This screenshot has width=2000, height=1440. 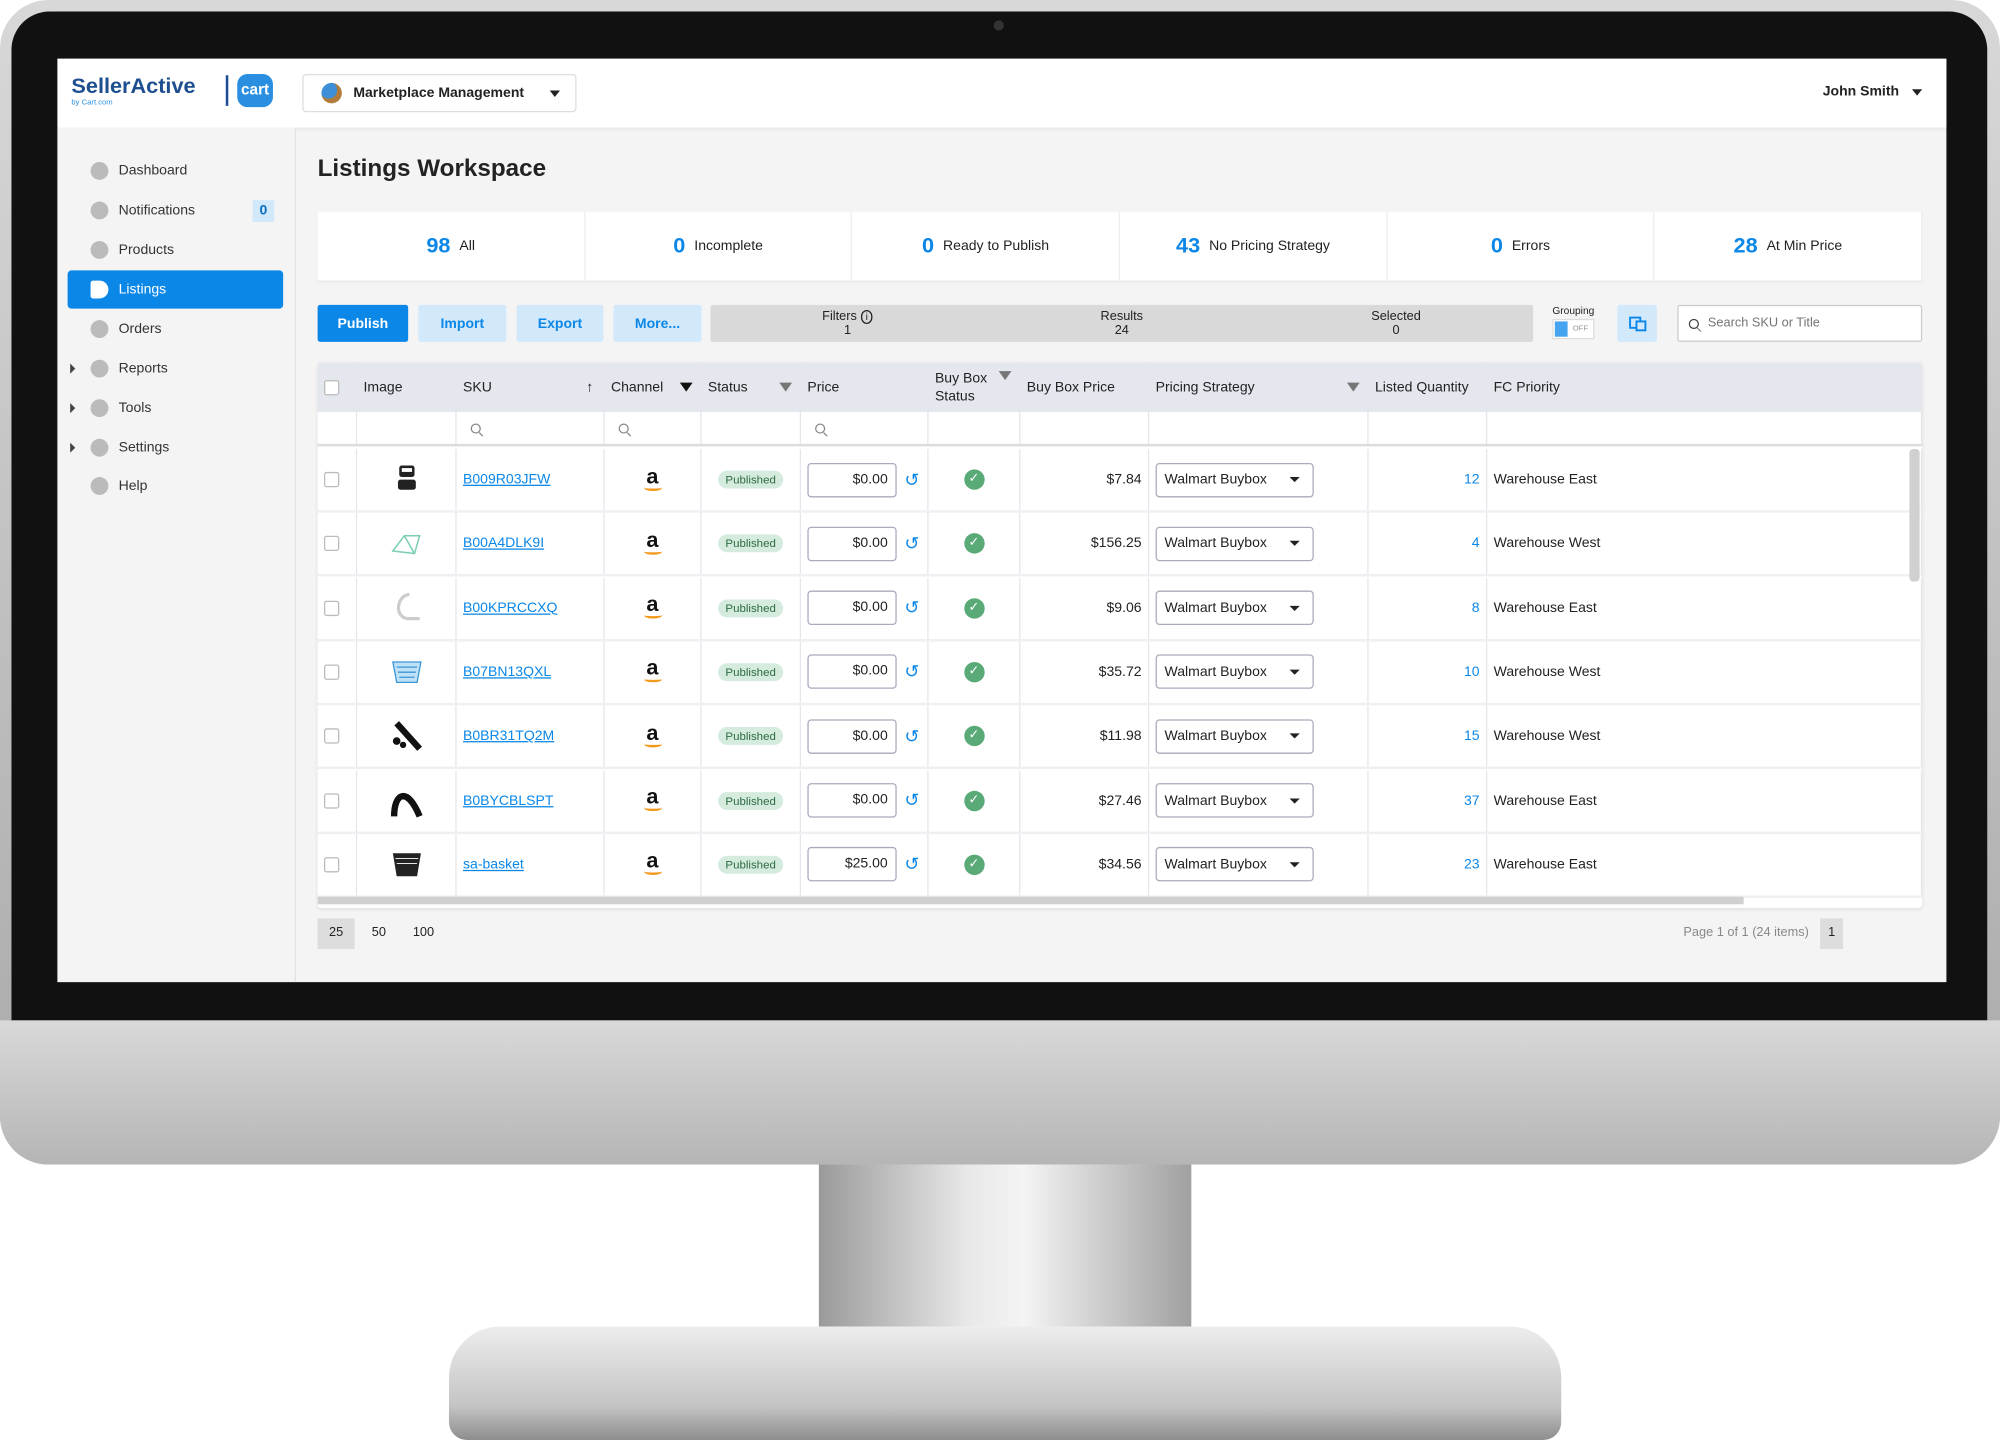 What do you see at coordinates (1803, 323) in the screenshot?
I see `search-input` at bounding box center [1803, 323].